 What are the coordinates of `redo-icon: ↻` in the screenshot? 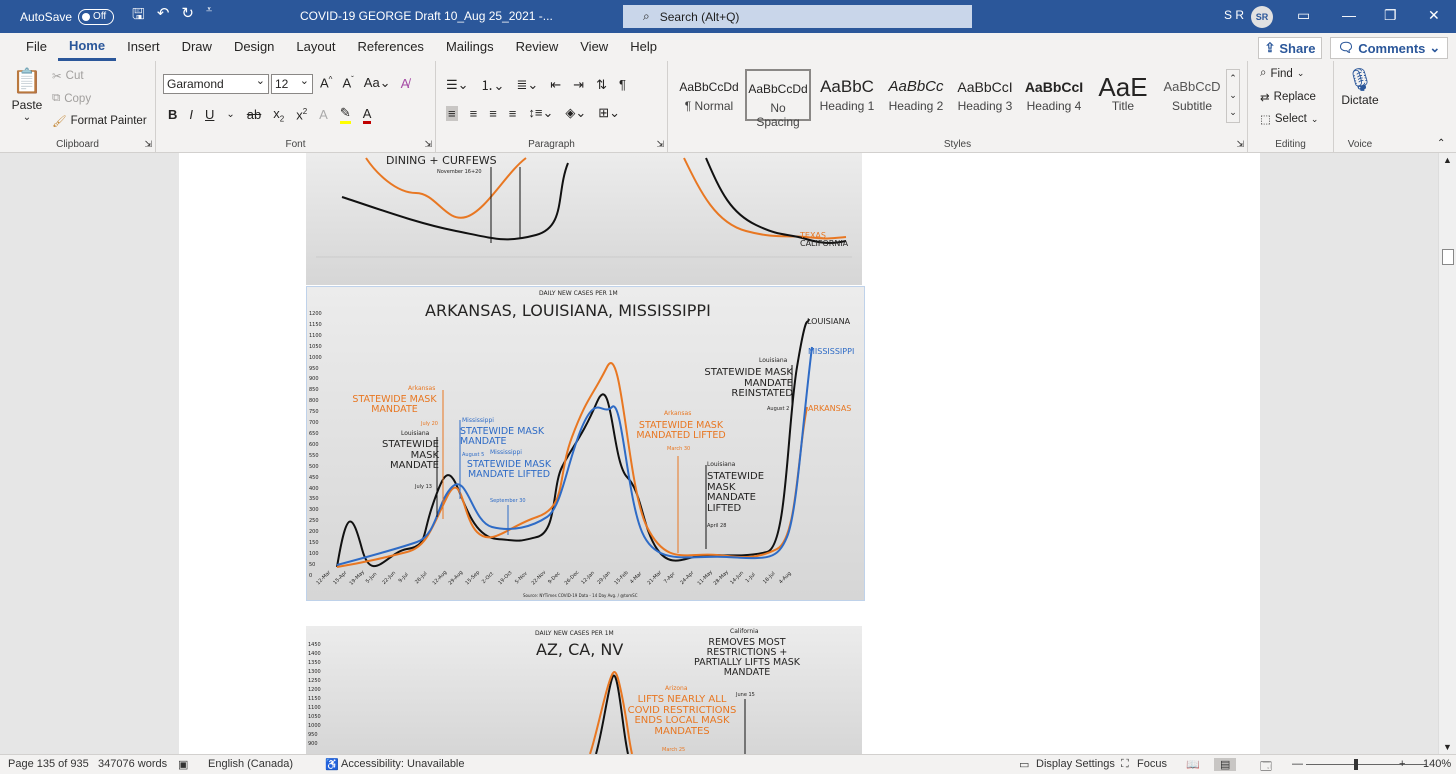 It's located at (187, 16).